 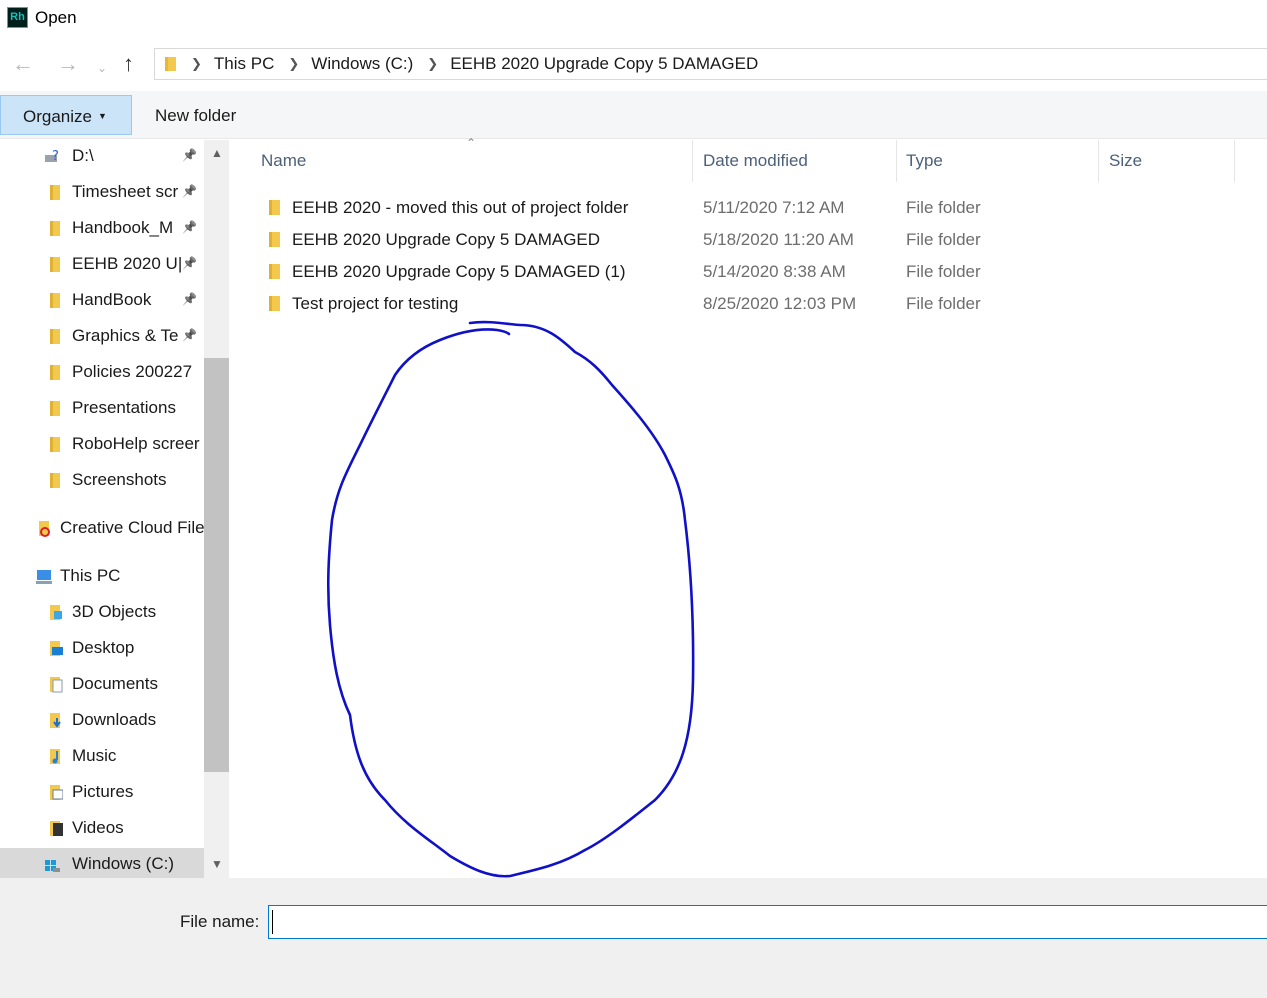 What do you see at coordinates (56, 612) in the screenshot?
I see `3d-objects-icon` at bounding box center [56, 612].